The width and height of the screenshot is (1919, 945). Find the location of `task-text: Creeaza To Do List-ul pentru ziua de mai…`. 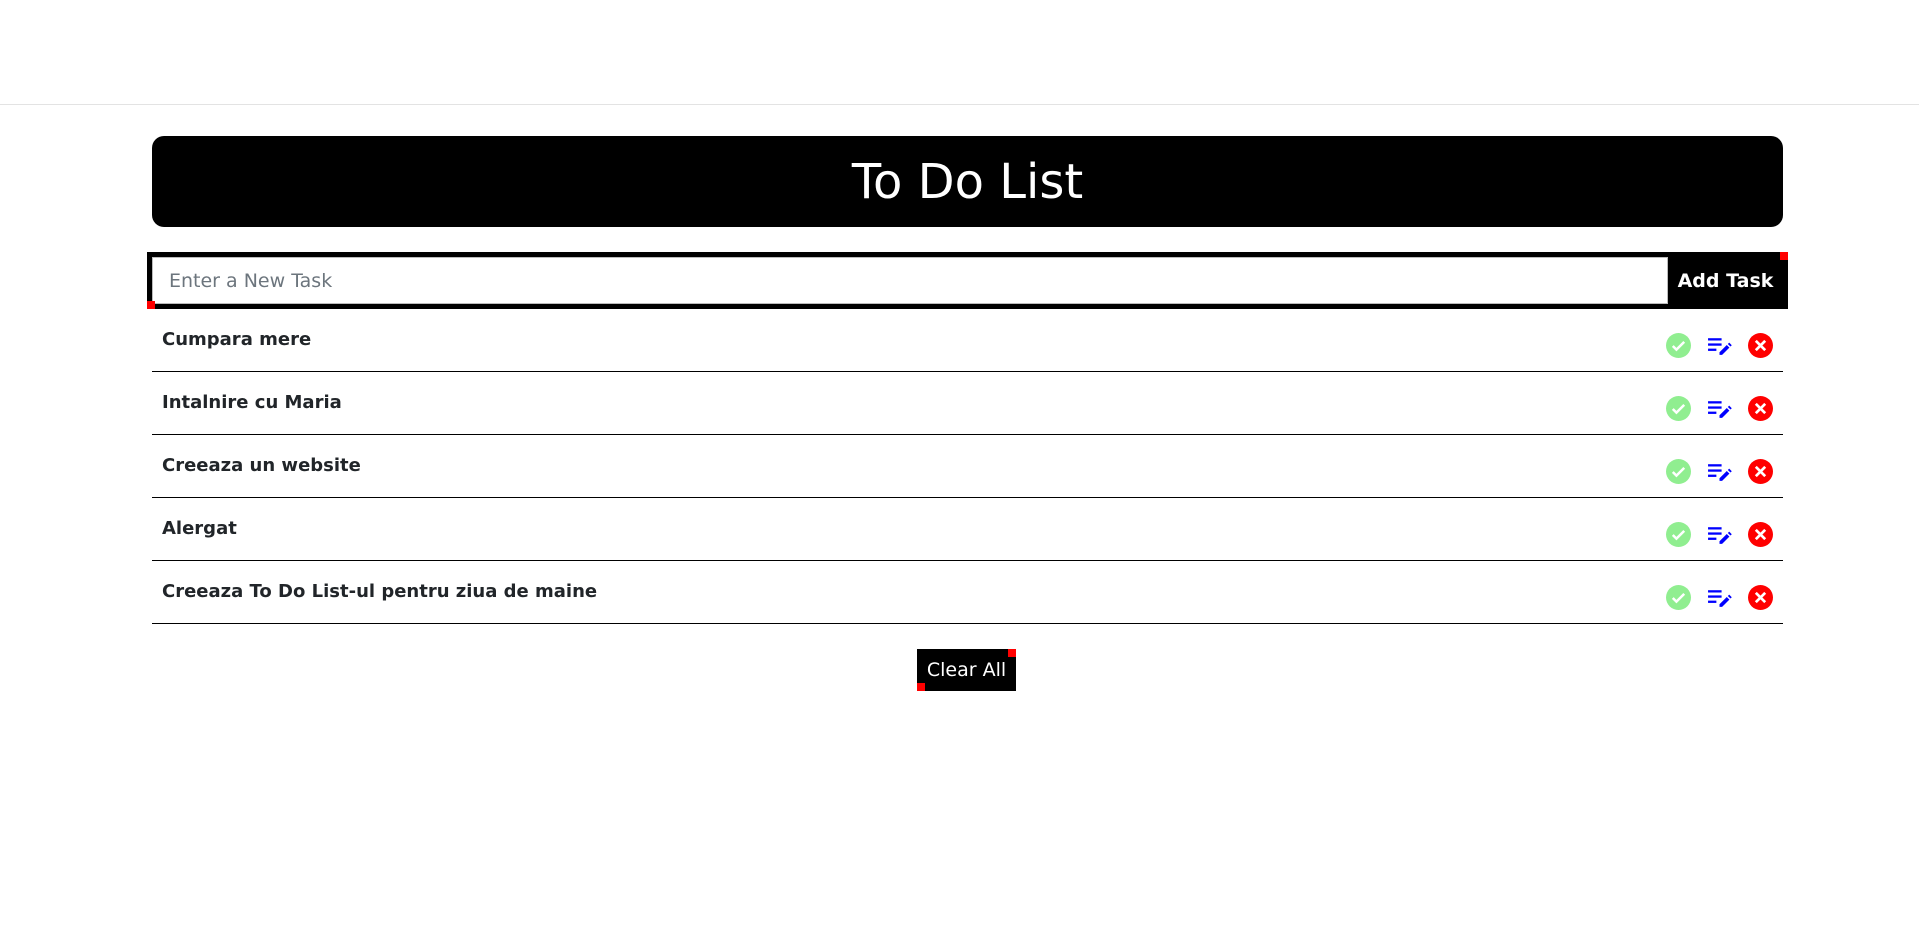

task-text: Creeaza To Do List-ul pentru ziua de mai… is located at coordinates (380, 591).